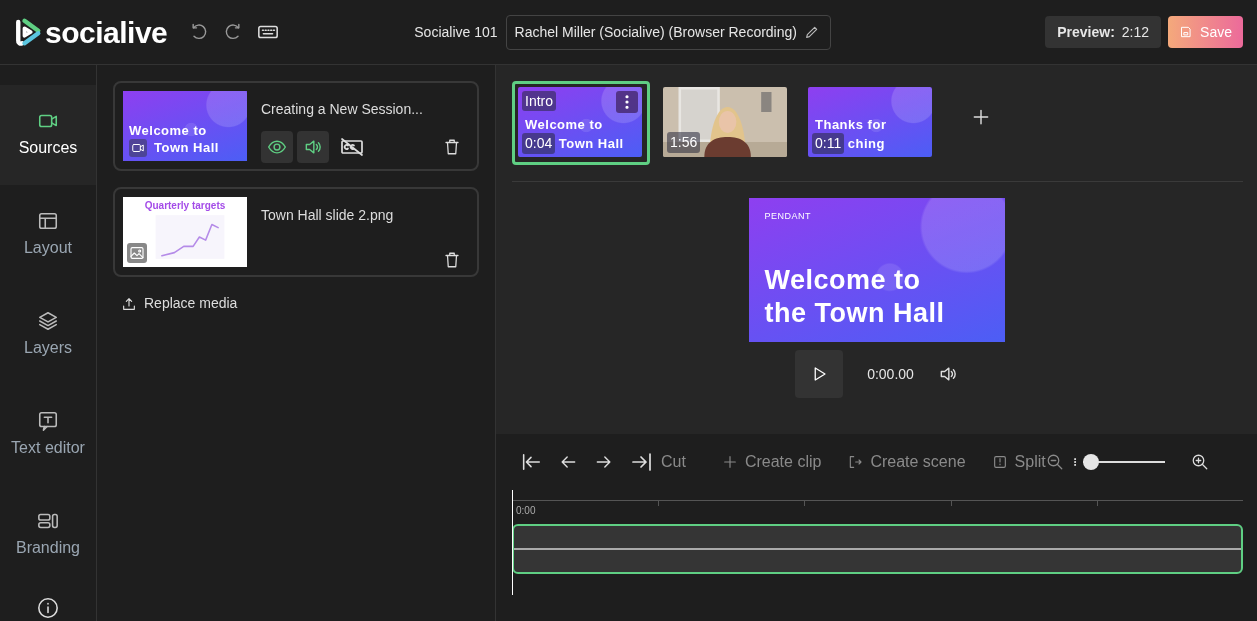 The height and width of the screenshot is (621, 1257). Describe the element at coordinates (642, 462) in the screenshot. I see `jump-end-icon` at that location.